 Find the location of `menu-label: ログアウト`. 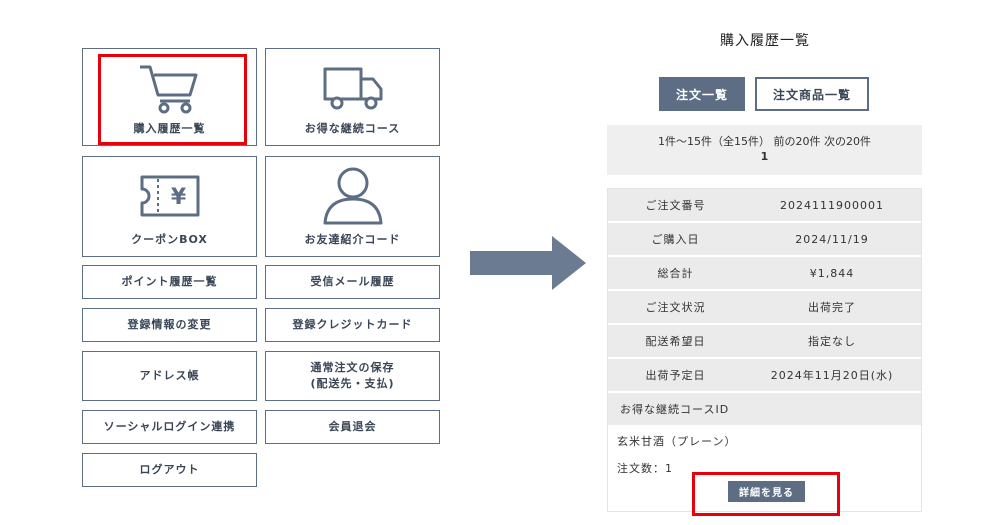

menu-label: ログアウト is located at coordinates (169, 469).